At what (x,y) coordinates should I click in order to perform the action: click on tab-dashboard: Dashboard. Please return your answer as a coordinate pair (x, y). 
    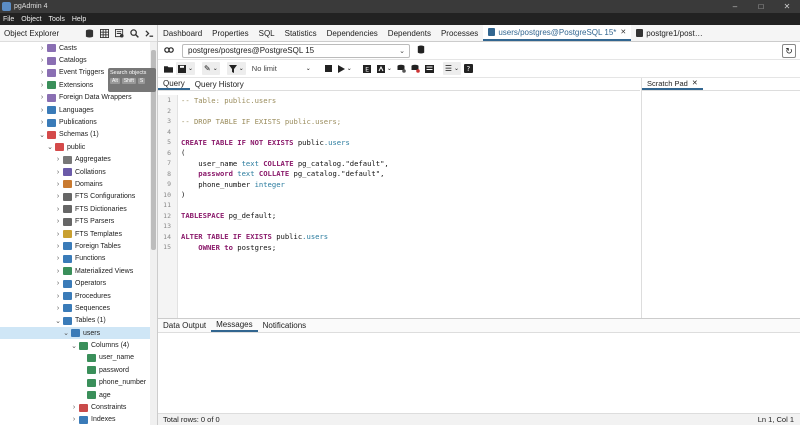
    Looking at the image, I should click on (182, 33).